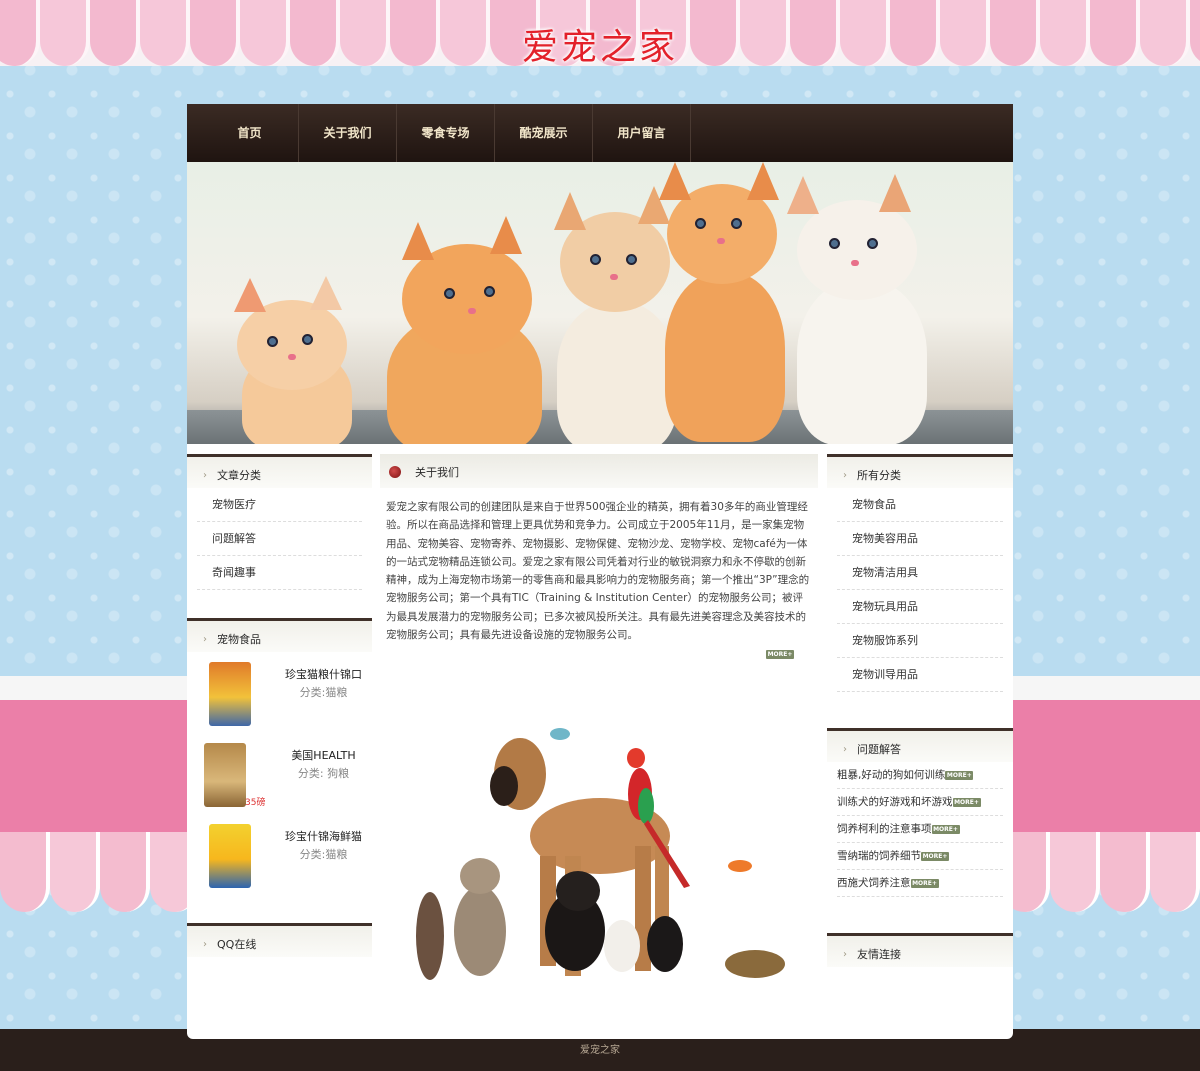 The image size is (1200, 1071). I want to click on friend-links-title: 友情连接, so click(879, 954).